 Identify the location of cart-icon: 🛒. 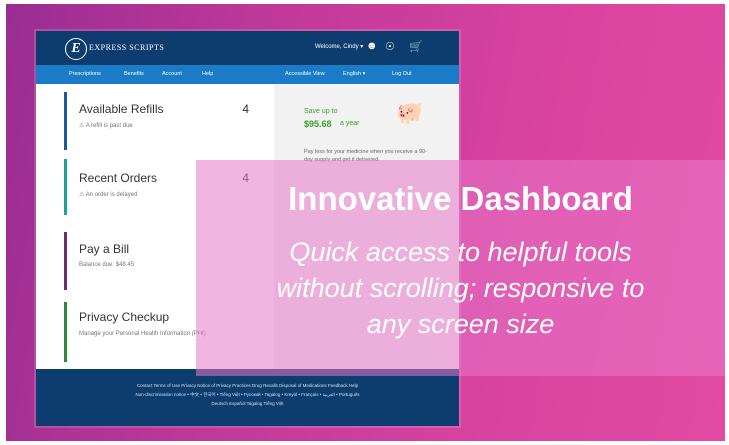
(416, 46).